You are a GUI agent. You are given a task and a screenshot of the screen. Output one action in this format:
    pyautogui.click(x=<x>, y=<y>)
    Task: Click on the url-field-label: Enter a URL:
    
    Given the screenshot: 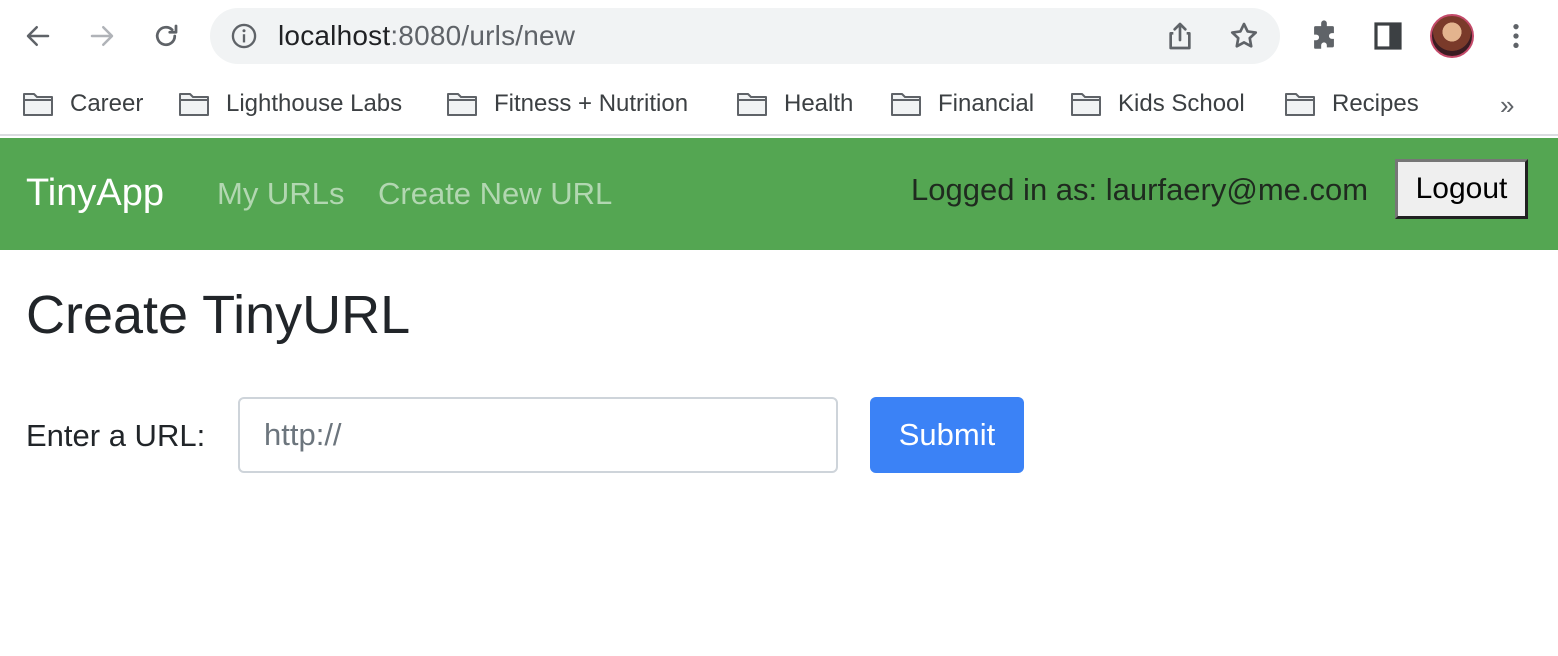 What is the action you would take?
    pyautogui.click(x=116, y=435)
    